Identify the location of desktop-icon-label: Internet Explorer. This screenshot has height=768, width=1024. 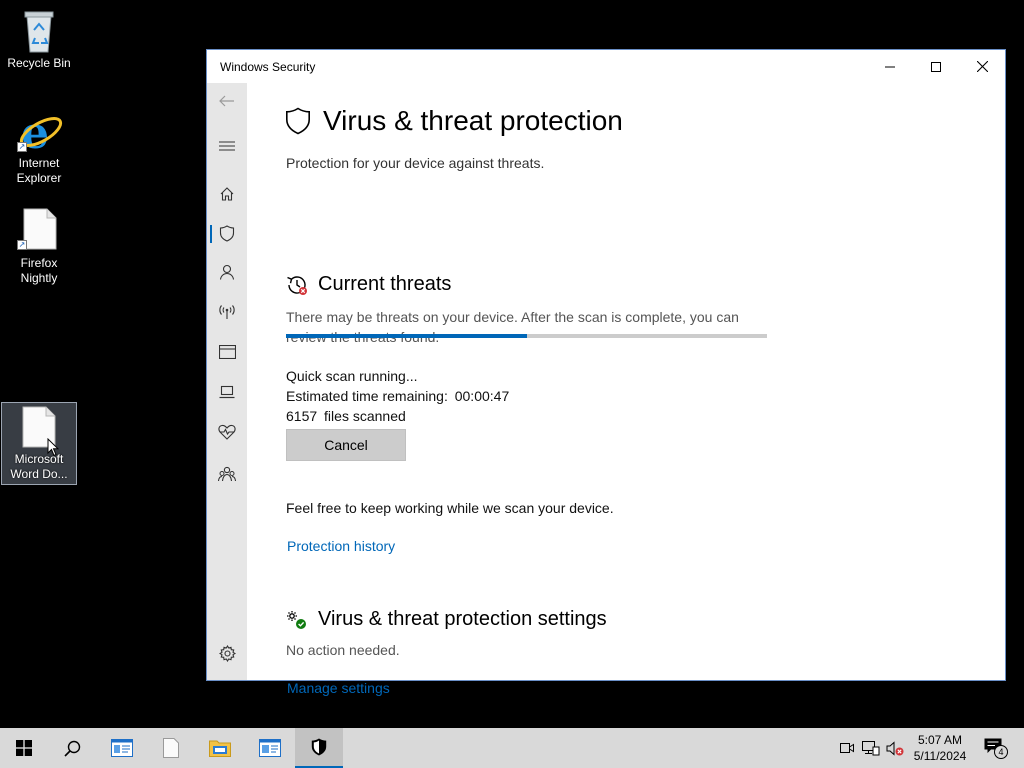
(39, 170).